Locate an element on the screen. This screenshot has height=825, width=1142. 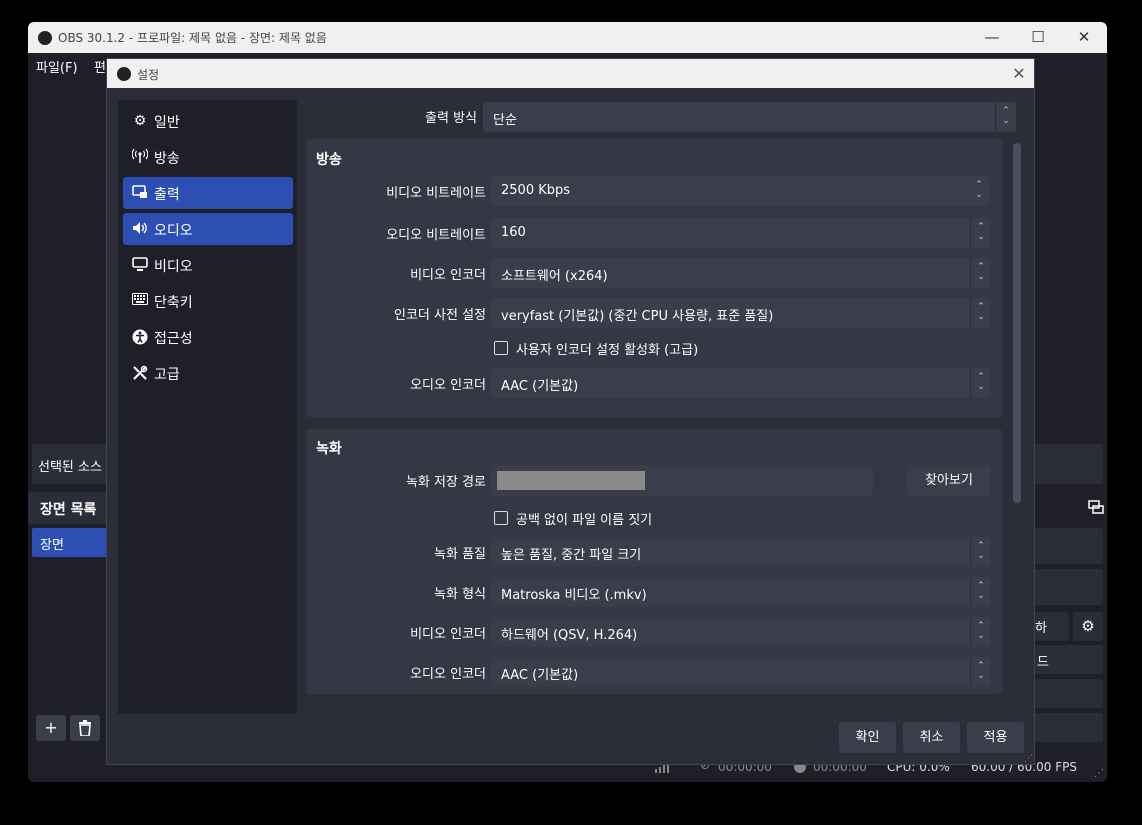
controls-dock-button-3: 하 is located at coordinates (1051, 626).